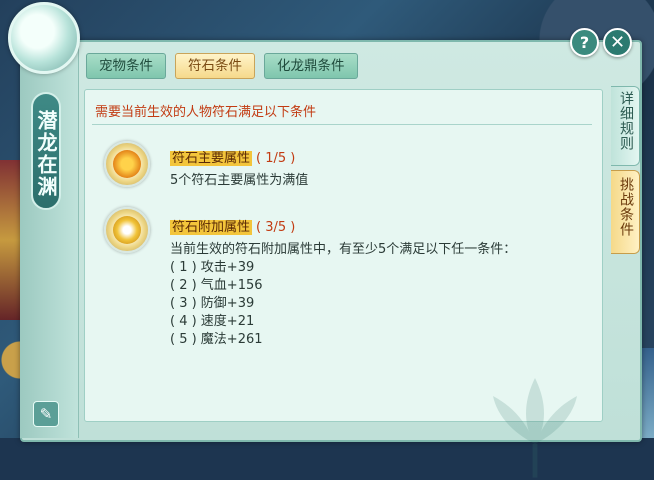  Describe the element at coordinates (206, 112) in the screenshot. I see `conditions-header: 需要当前生效的人物符石满足以下条件` at that location.